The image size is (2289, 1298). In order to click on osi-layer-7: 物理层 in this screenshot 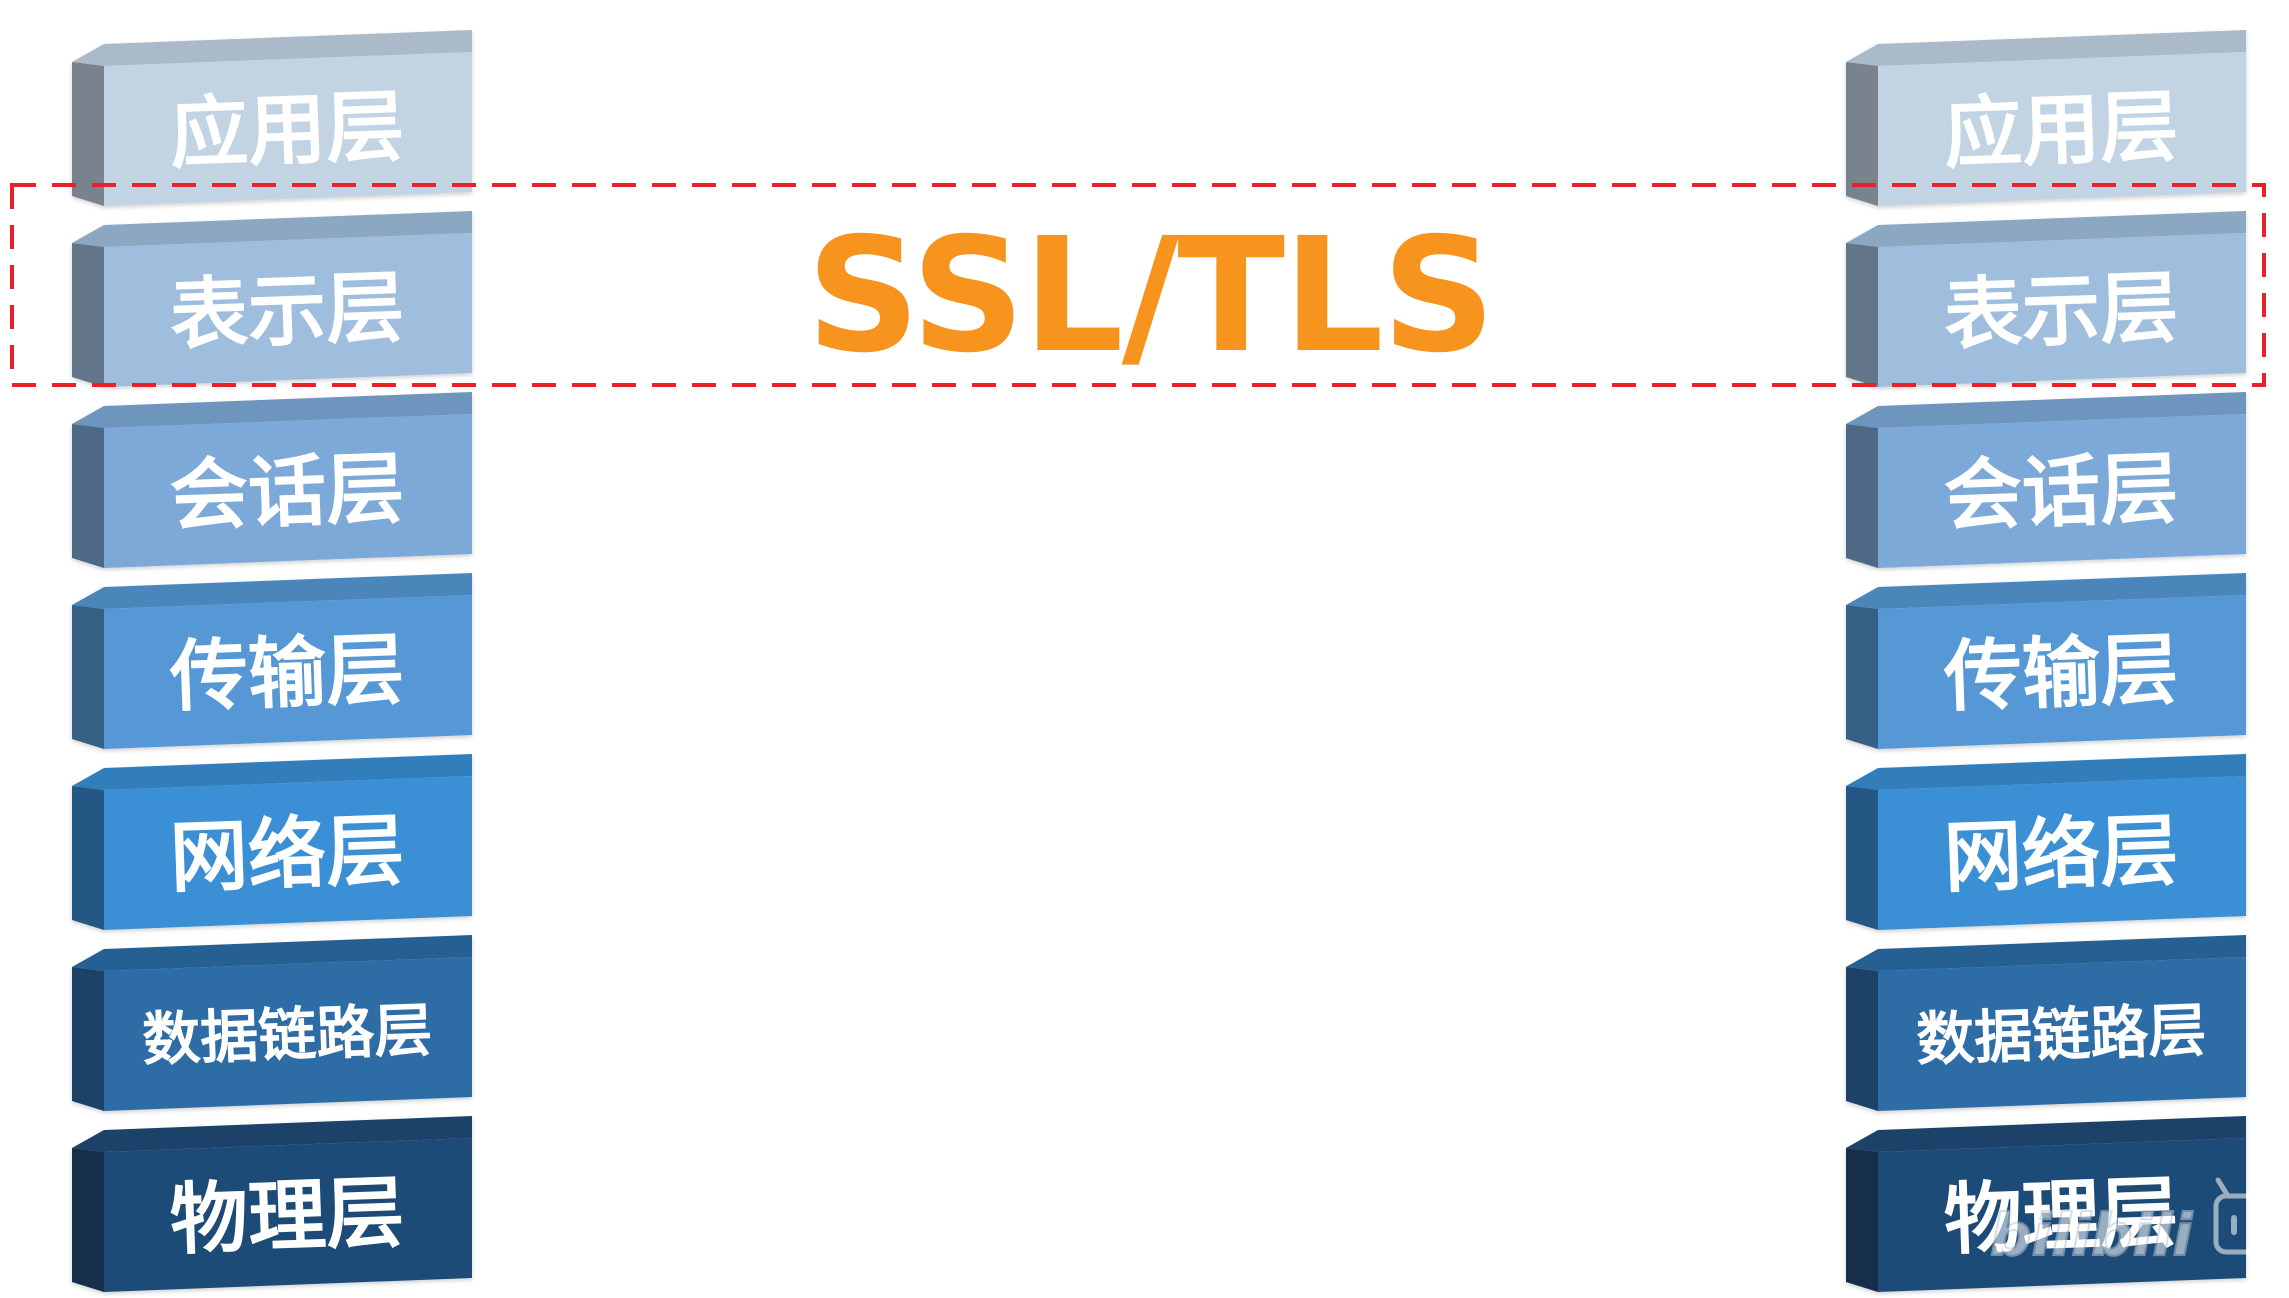, I will do `click(272, 1204)`.